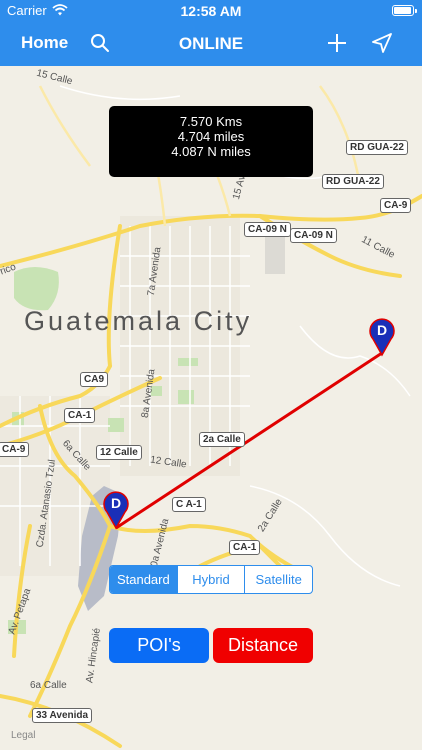  What do you see at coordinates (382, 43) in the screenshot?
I see `location-arrow-icon` at bounding box center [382, 43].